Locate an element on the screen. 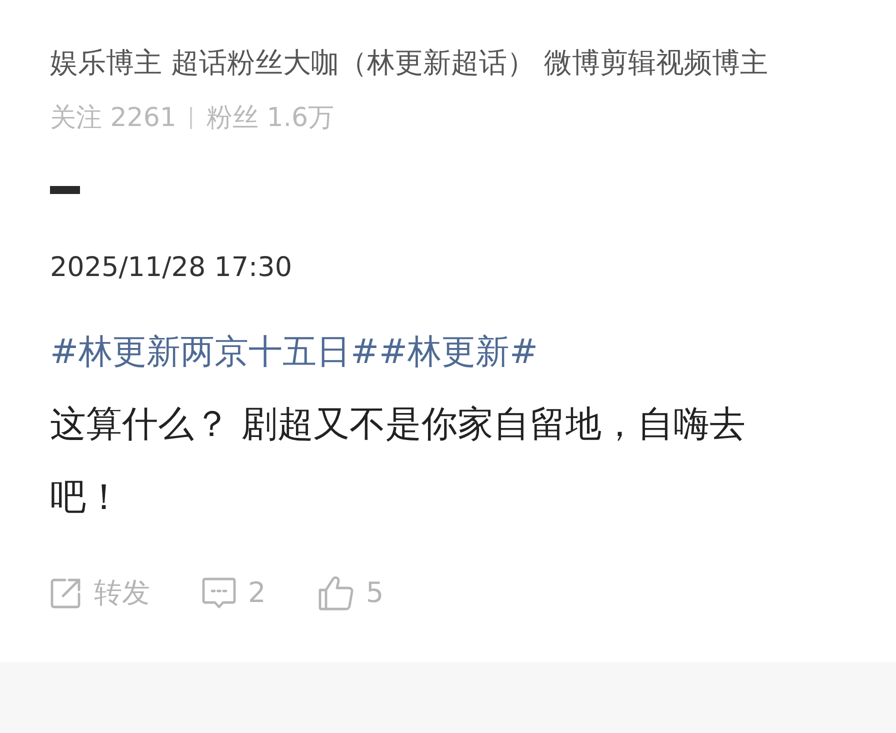 The image size is (896, 733). share-icon is located at coordinates (66, 593).